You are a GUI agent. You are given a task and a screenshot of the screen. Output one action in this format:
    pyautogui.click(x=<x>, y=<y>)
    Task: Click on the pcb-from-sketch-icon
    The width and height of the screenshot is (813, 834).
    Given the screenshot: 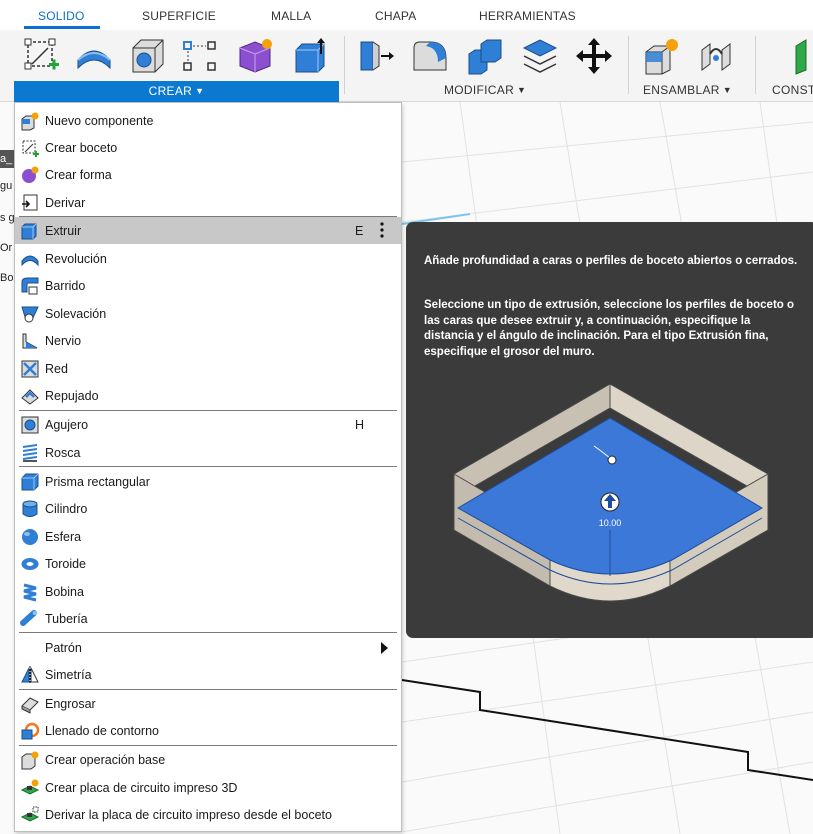 What is the action you would take?
    pyautogui.click(x=30, y=814)
    